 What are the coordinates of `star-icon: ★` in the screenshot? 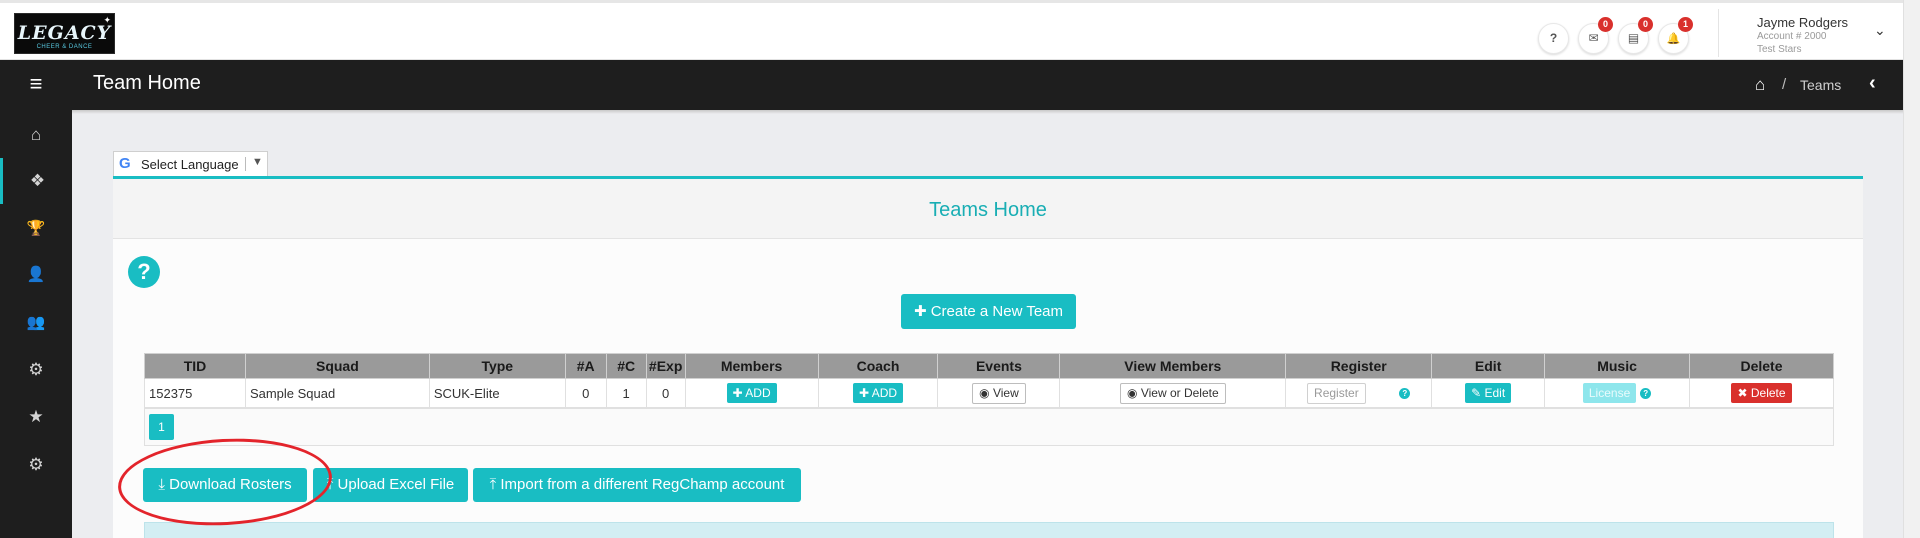 It's located at (36, 416).